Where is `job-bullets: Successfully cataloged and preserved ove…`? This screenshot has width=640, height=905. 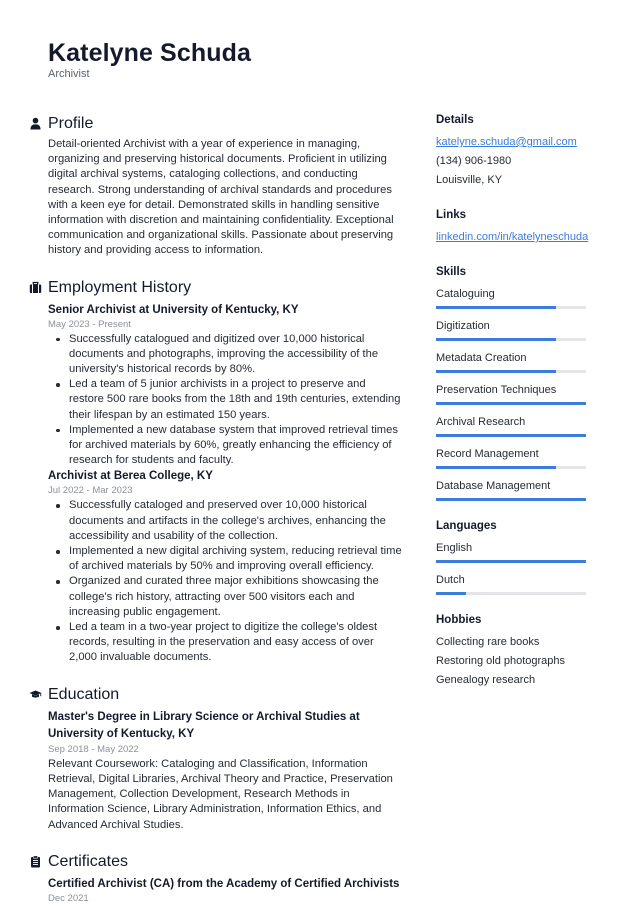
job-bullets: Successfully cataloged and preserved ove… is located at coordinates (229, 582).